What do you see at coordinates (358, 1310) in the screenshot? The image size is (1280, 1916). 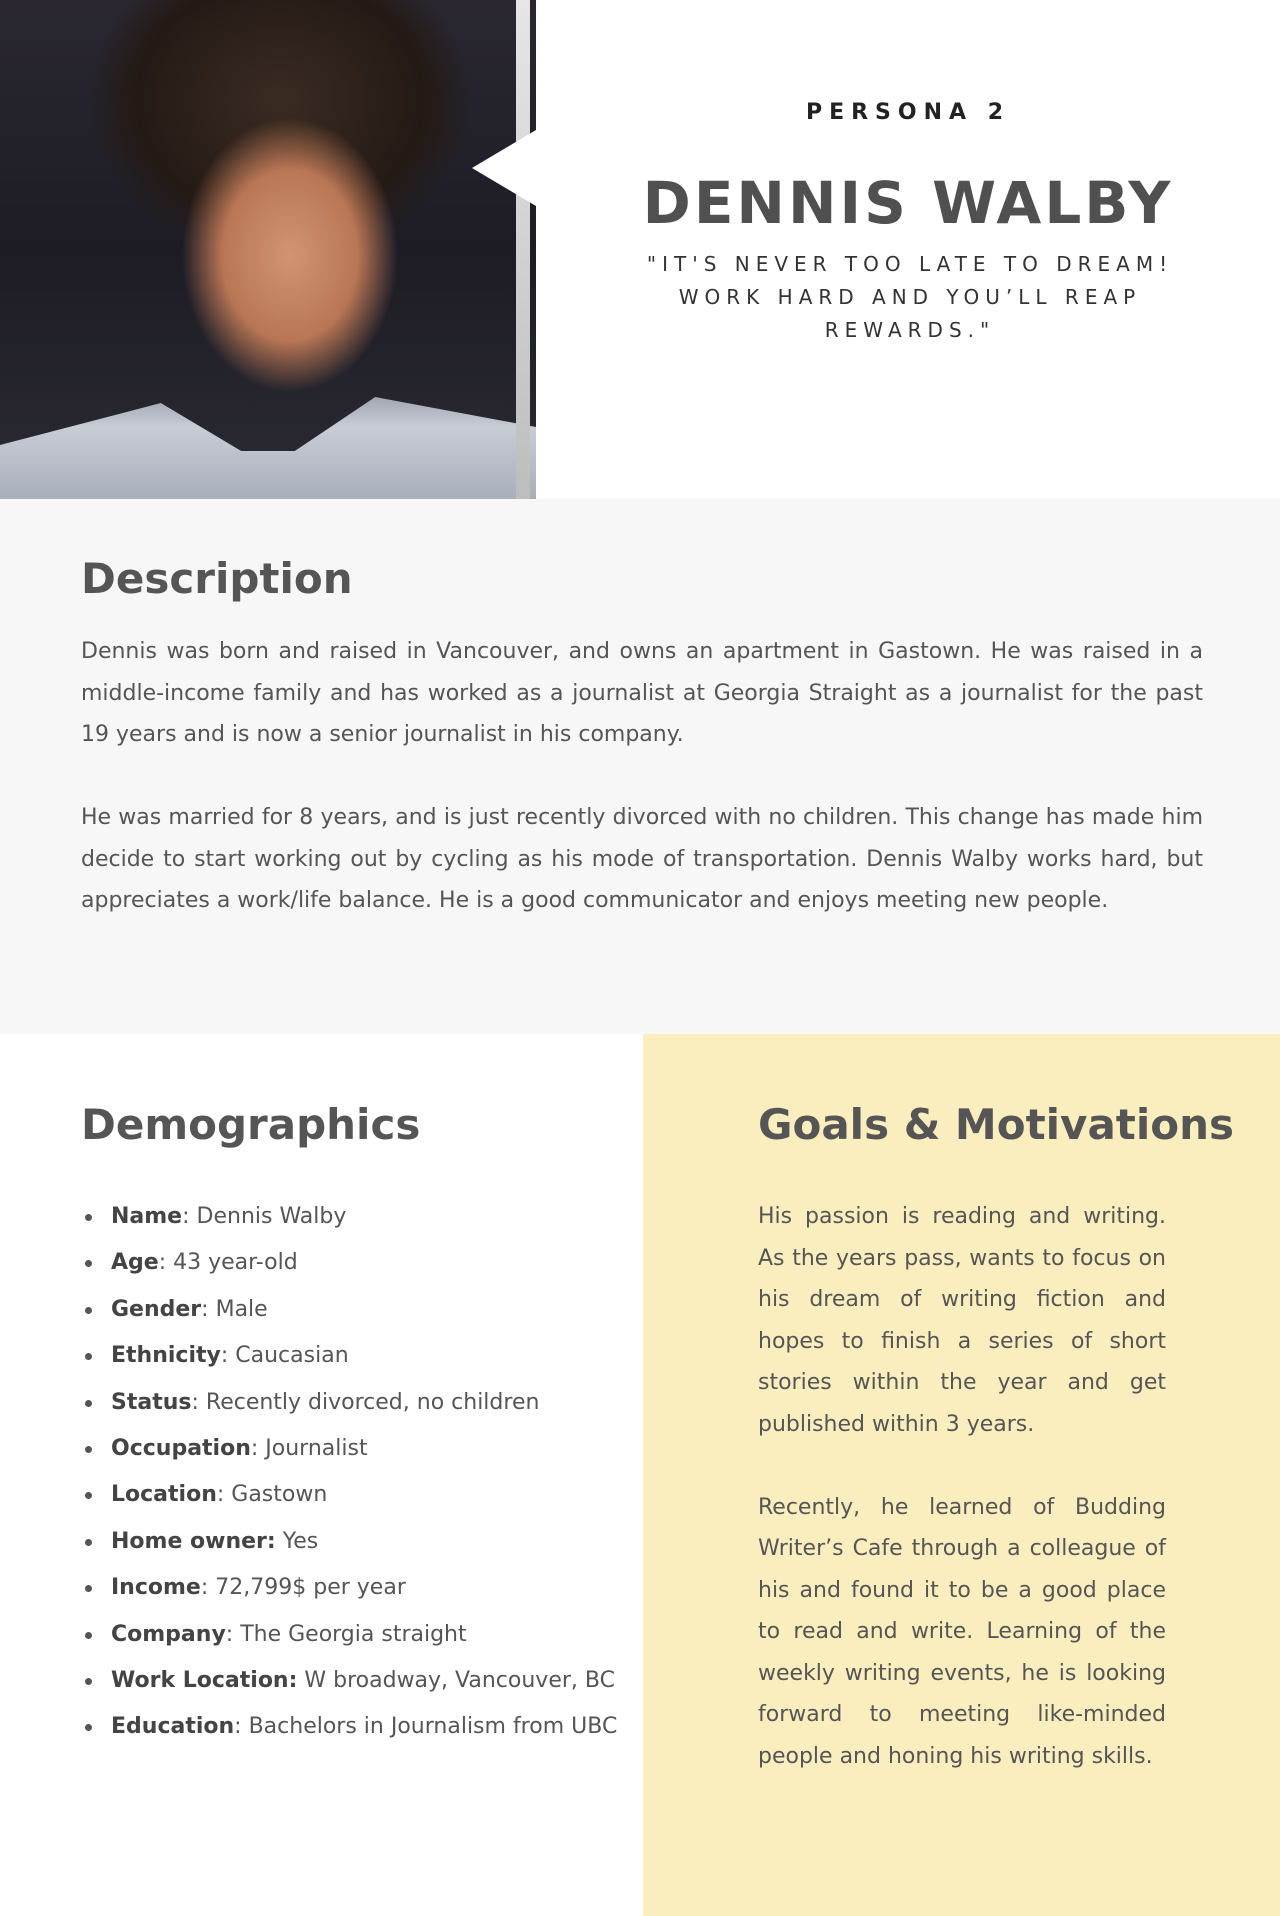 I see `demographics-item: Gender: Male` at bounding box center [358, 1310].